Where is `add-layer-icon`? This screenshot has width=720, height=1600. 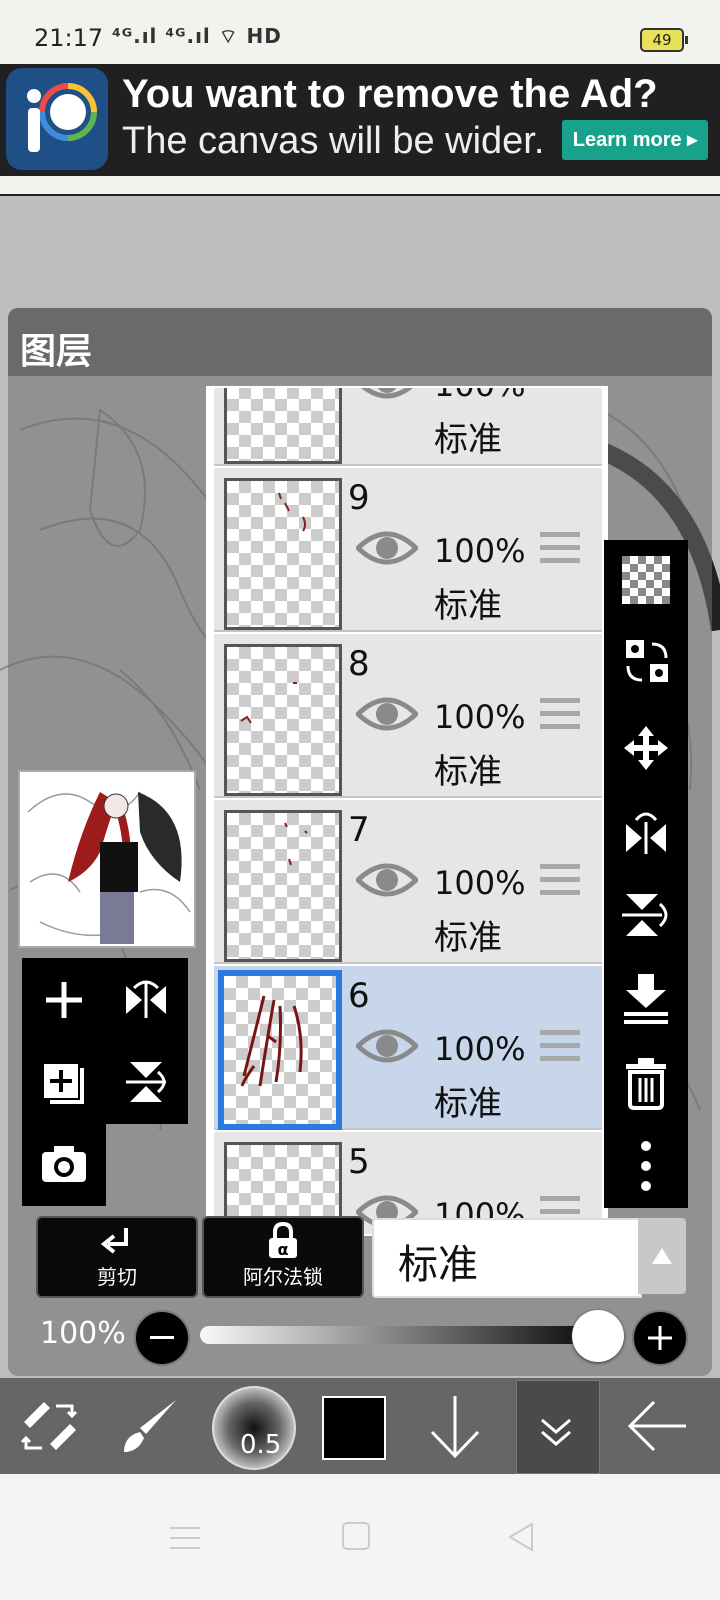 add-layer-icon is located at coordinates (64, 1000).